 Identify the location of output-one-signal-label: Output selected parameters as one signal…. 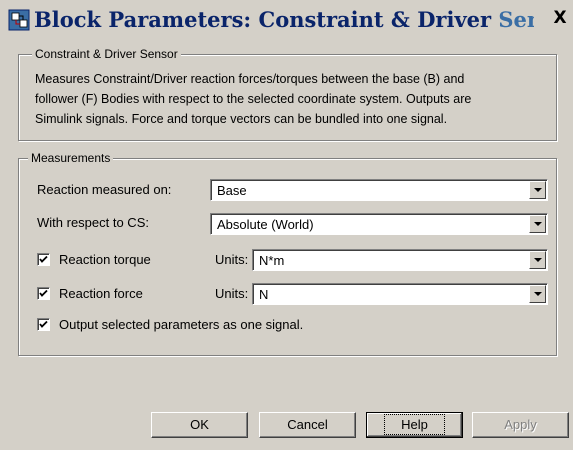
(181, 325).